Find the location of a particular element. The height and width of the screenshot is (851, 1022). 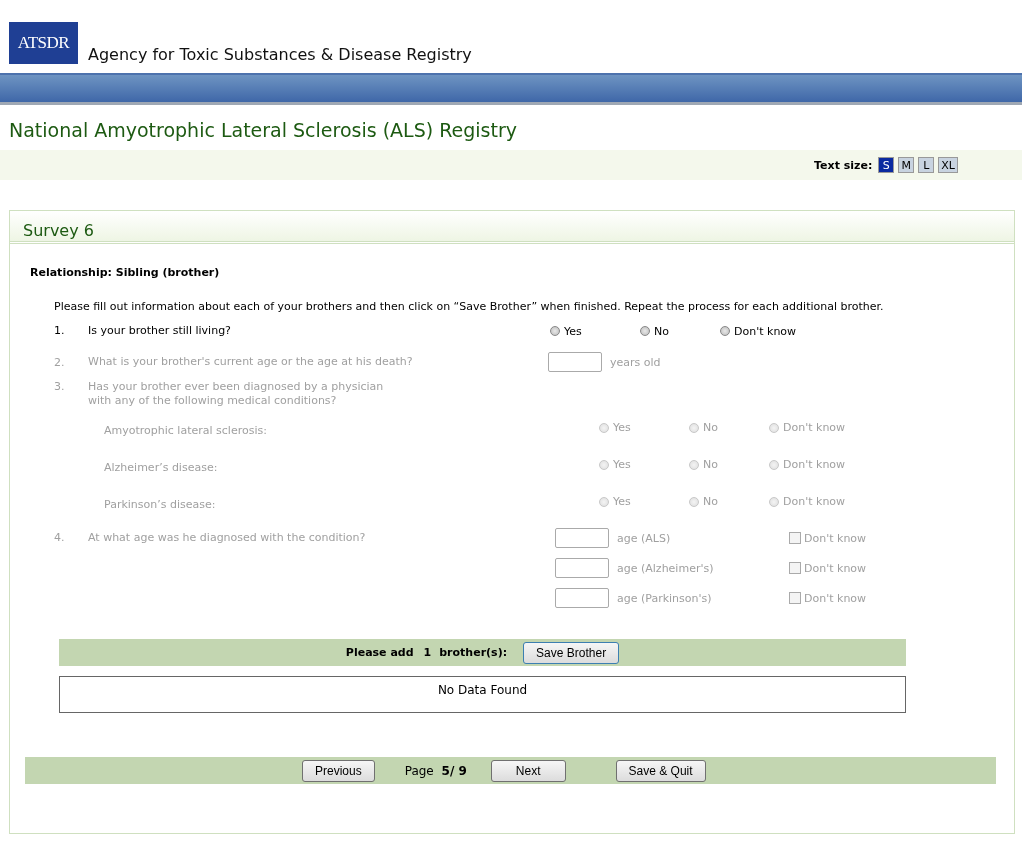

registry-title: National Amyotrophic Lateral Sclerosis (ALS) Registry is located at coordinates (263, 128).